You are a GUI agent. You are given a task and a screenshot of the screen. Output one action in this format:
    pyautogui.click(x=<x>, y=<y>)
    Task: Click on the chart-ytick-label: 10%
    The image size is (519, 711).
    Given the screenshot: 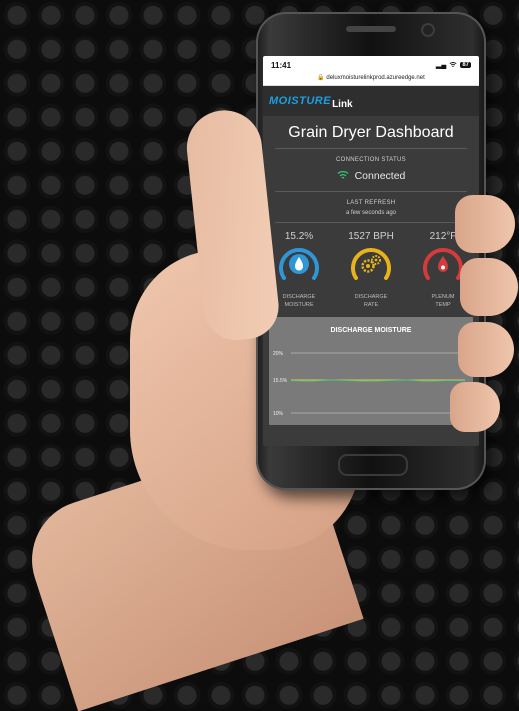 What is the action you would take?
    pyautogui.click(x=278, y=414)
    